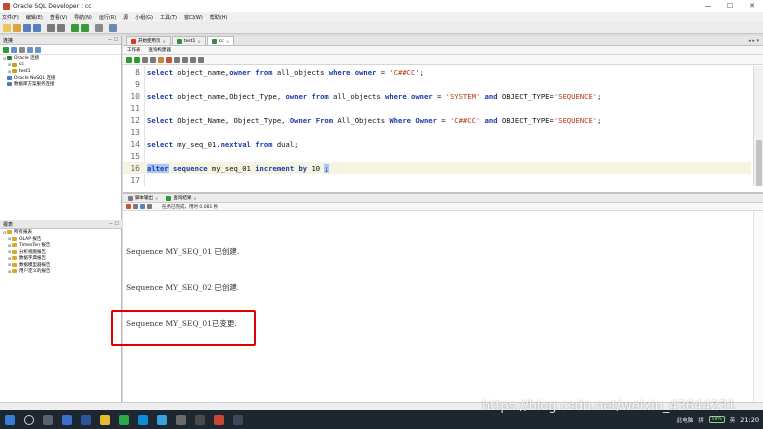  I want to click on menu-window: 窗口(W), so click(193, 17).